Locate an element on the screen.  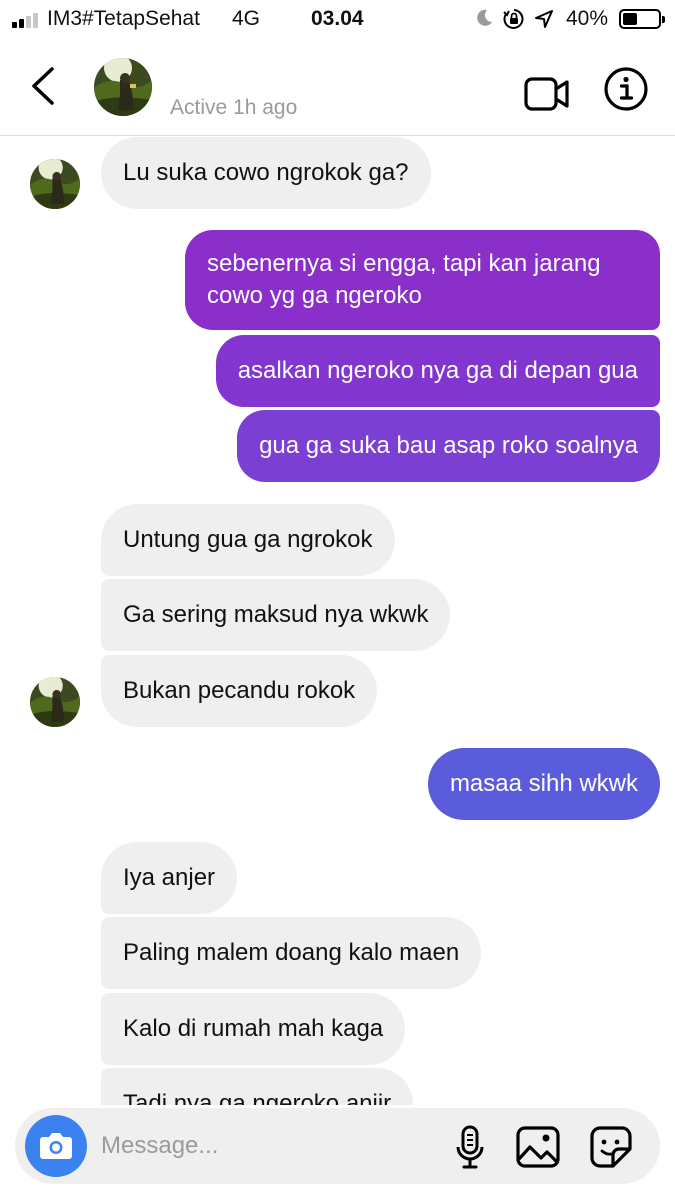
carrier-name: IM3#TetapSehat is located at coordinates (123, 18).